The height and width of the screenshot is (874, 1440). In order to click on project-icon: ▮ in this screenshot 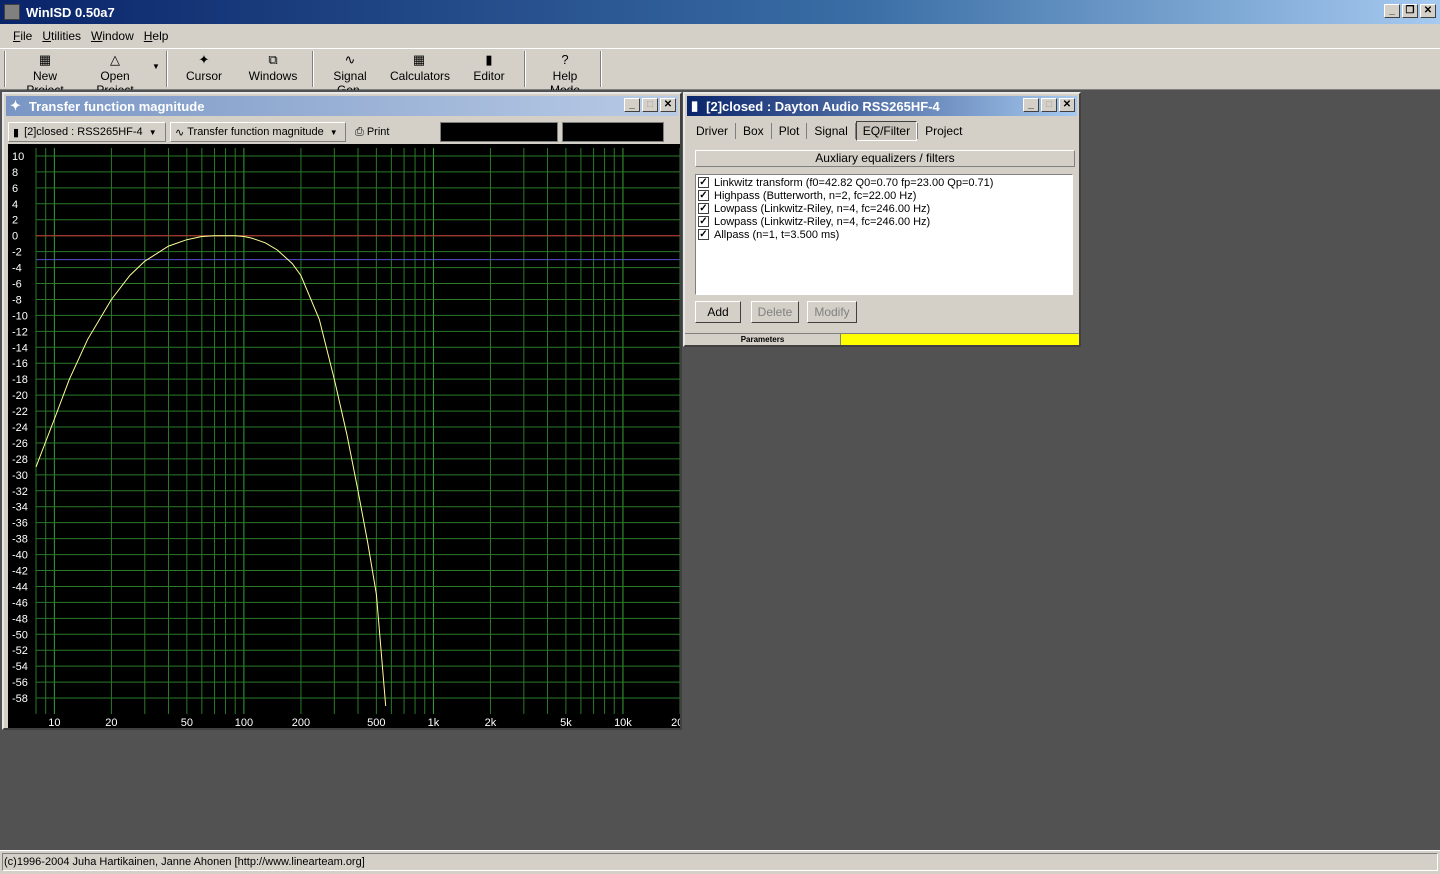, I will do `click(16, 132)`.